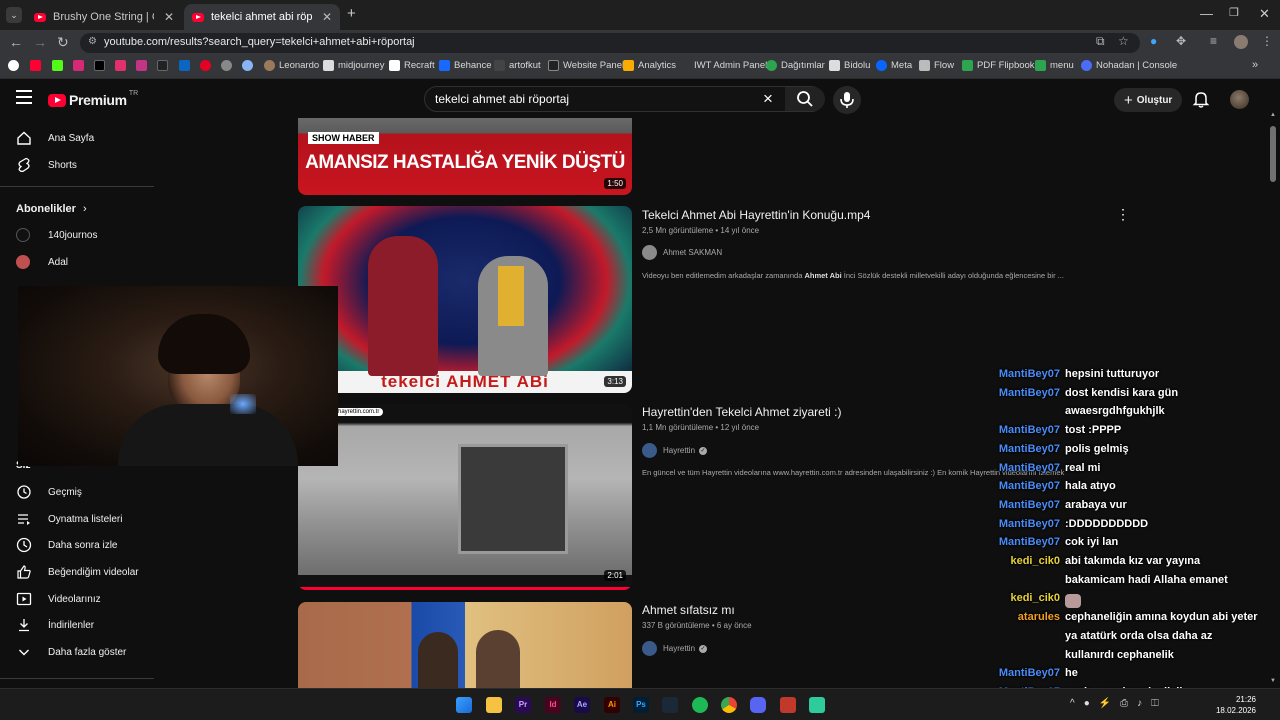 This screenshot has width=1280, height=720. What do you see at coordinates (936, 65) in the screenshot?
I see `bookmark-flow: Flow` at bounding box center [936, 65].